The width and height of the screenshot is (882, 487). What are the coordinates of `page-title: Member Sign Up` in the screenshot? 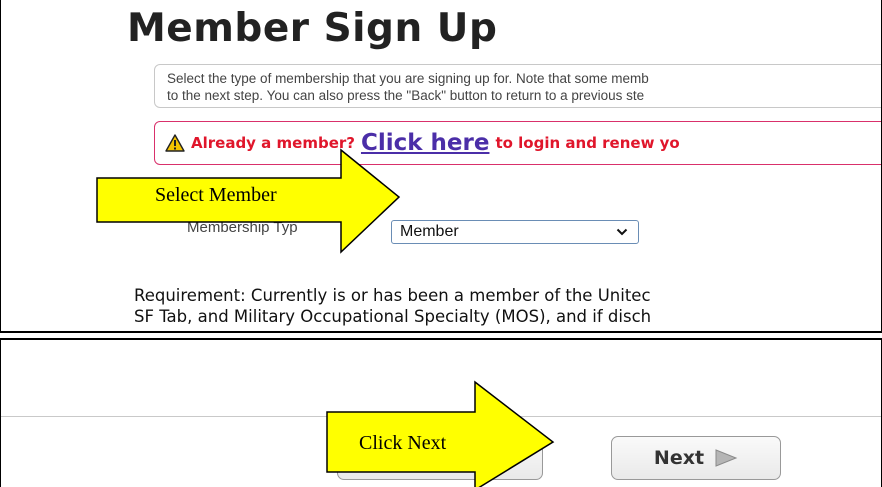 It's located at (312, 28).